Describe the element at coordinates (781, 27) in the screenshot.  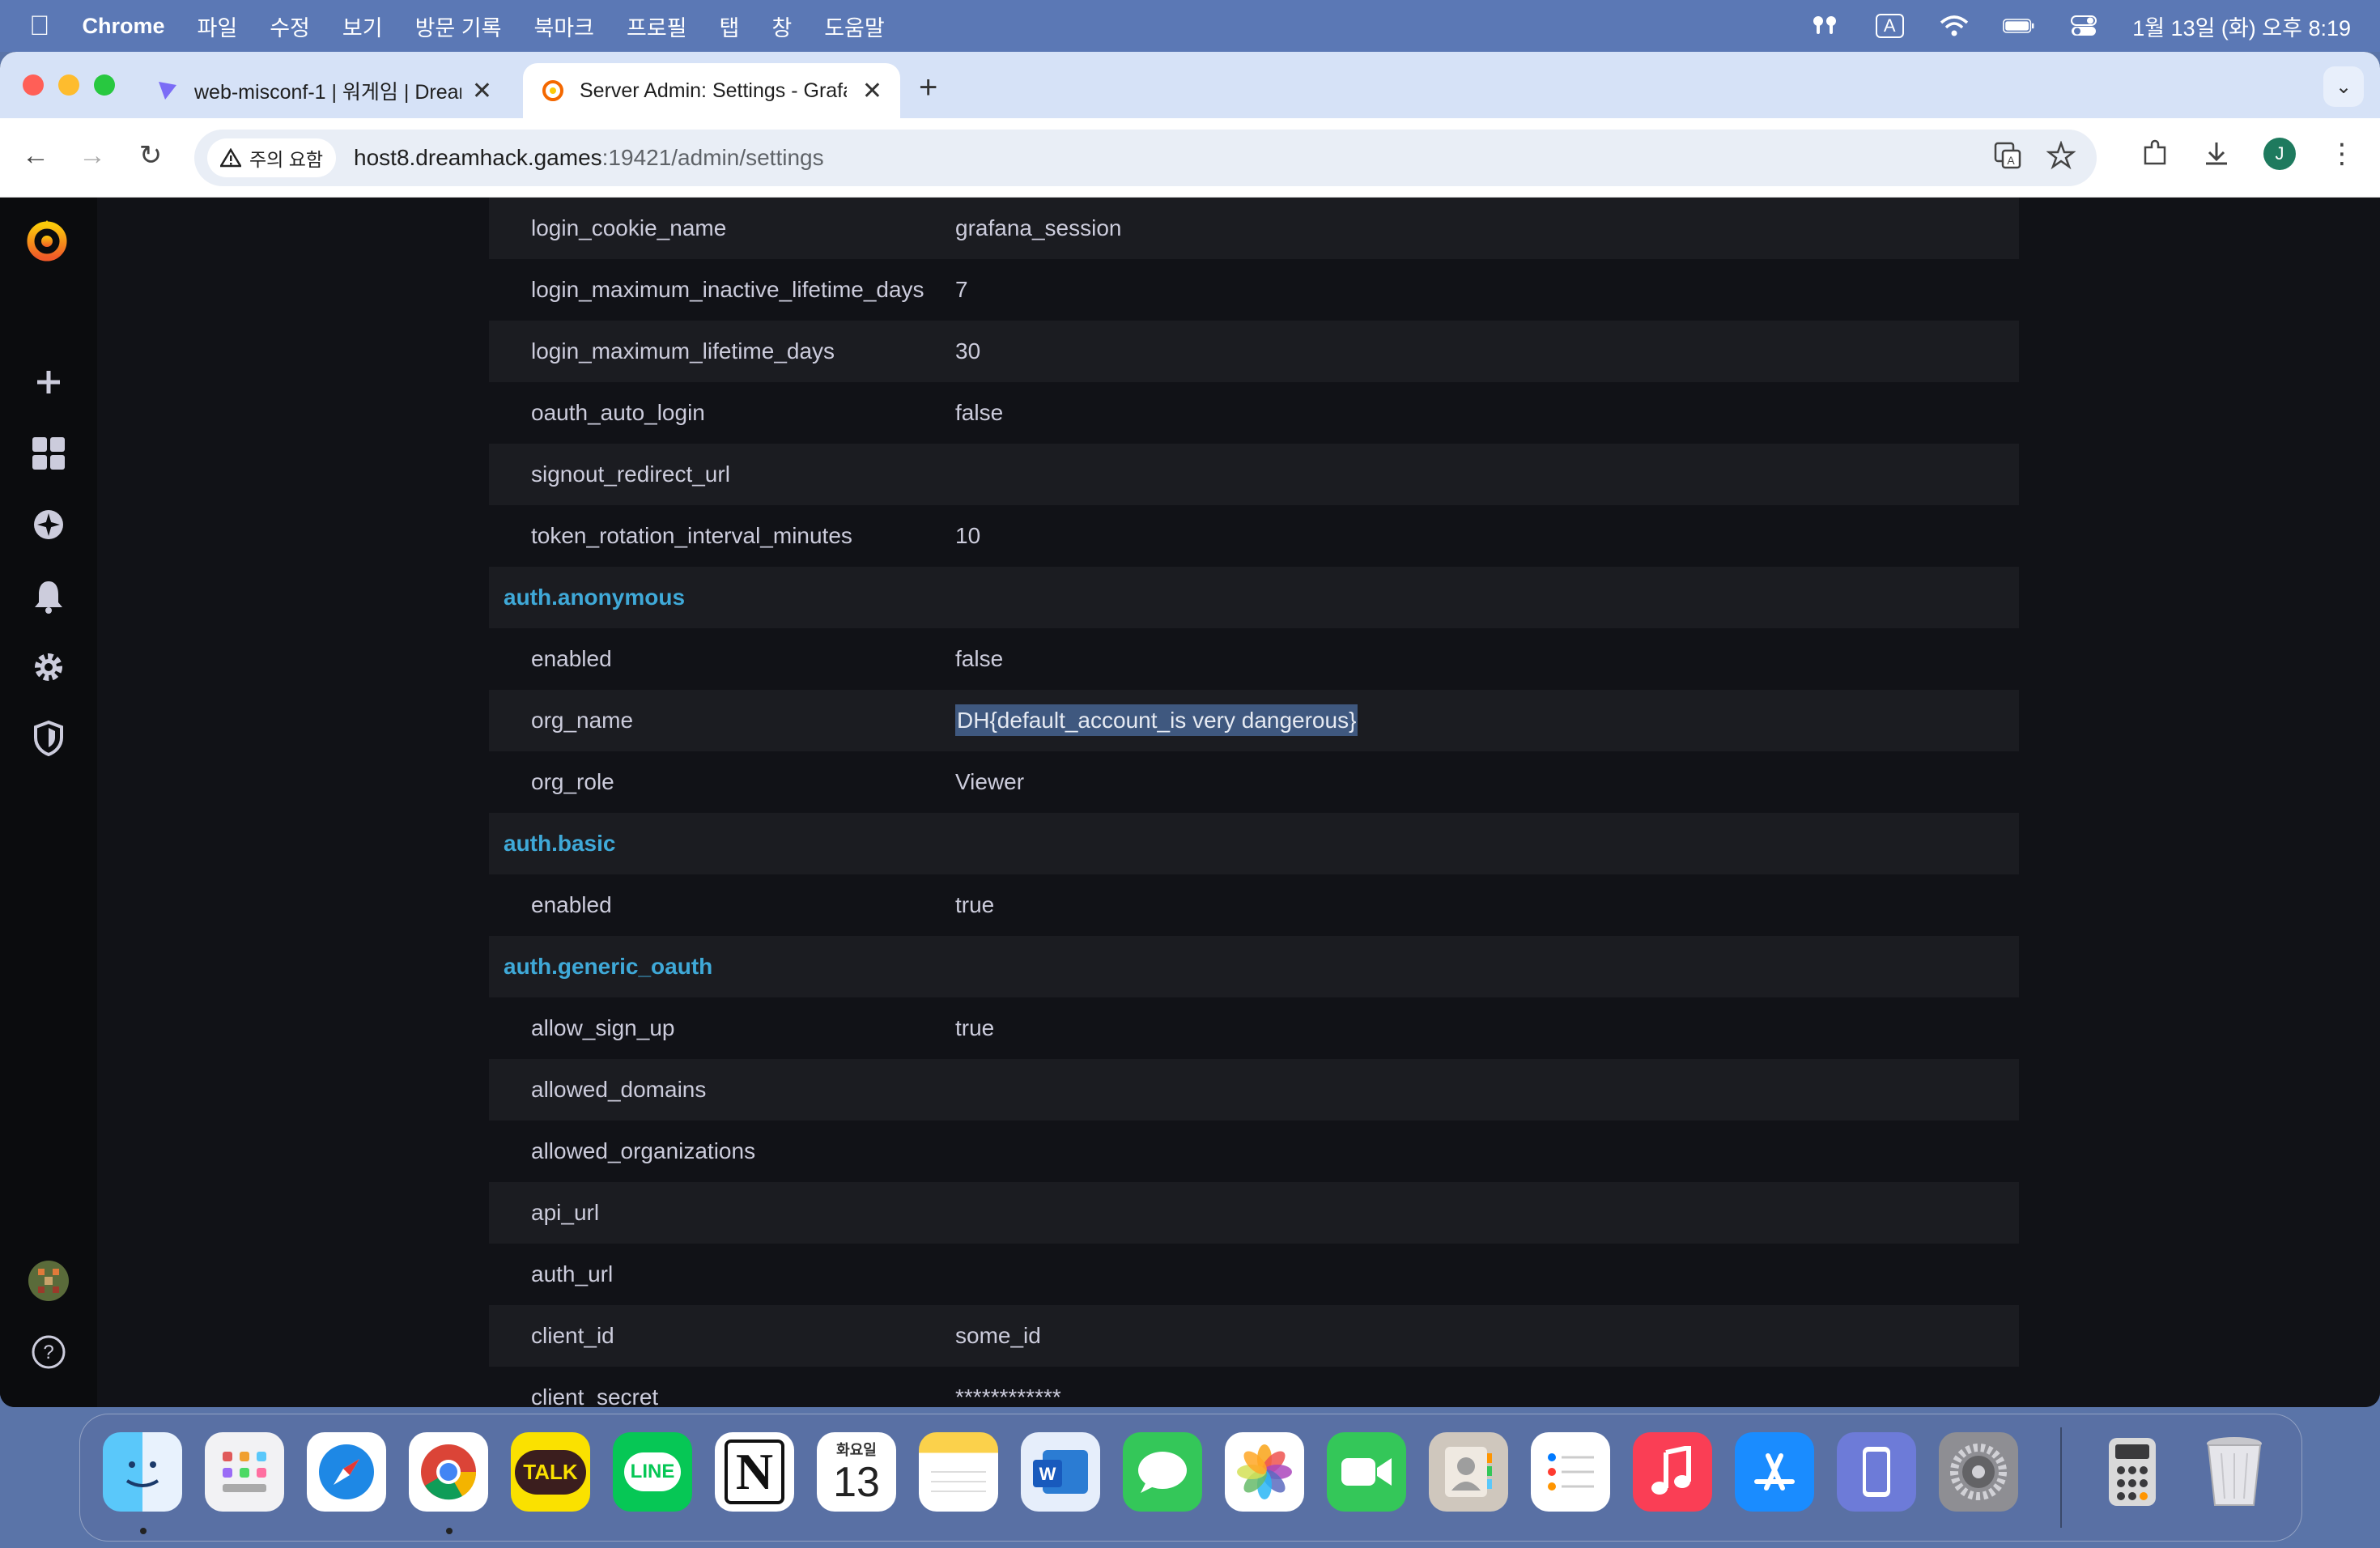
I see `menu-window: 창` at that location.